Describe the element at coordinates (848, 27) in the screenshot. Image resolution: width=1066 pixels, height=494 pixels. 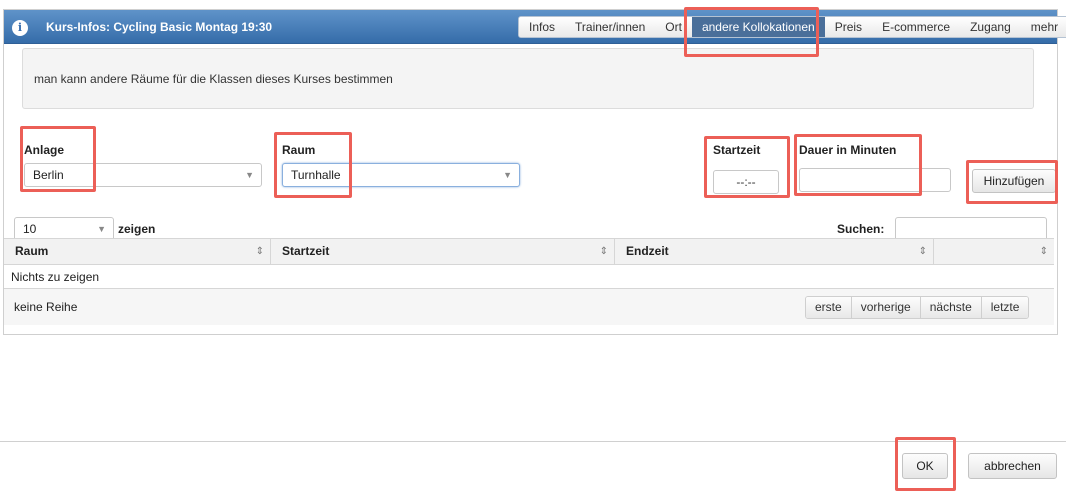
I see `tab-preis: Preis` at that location.